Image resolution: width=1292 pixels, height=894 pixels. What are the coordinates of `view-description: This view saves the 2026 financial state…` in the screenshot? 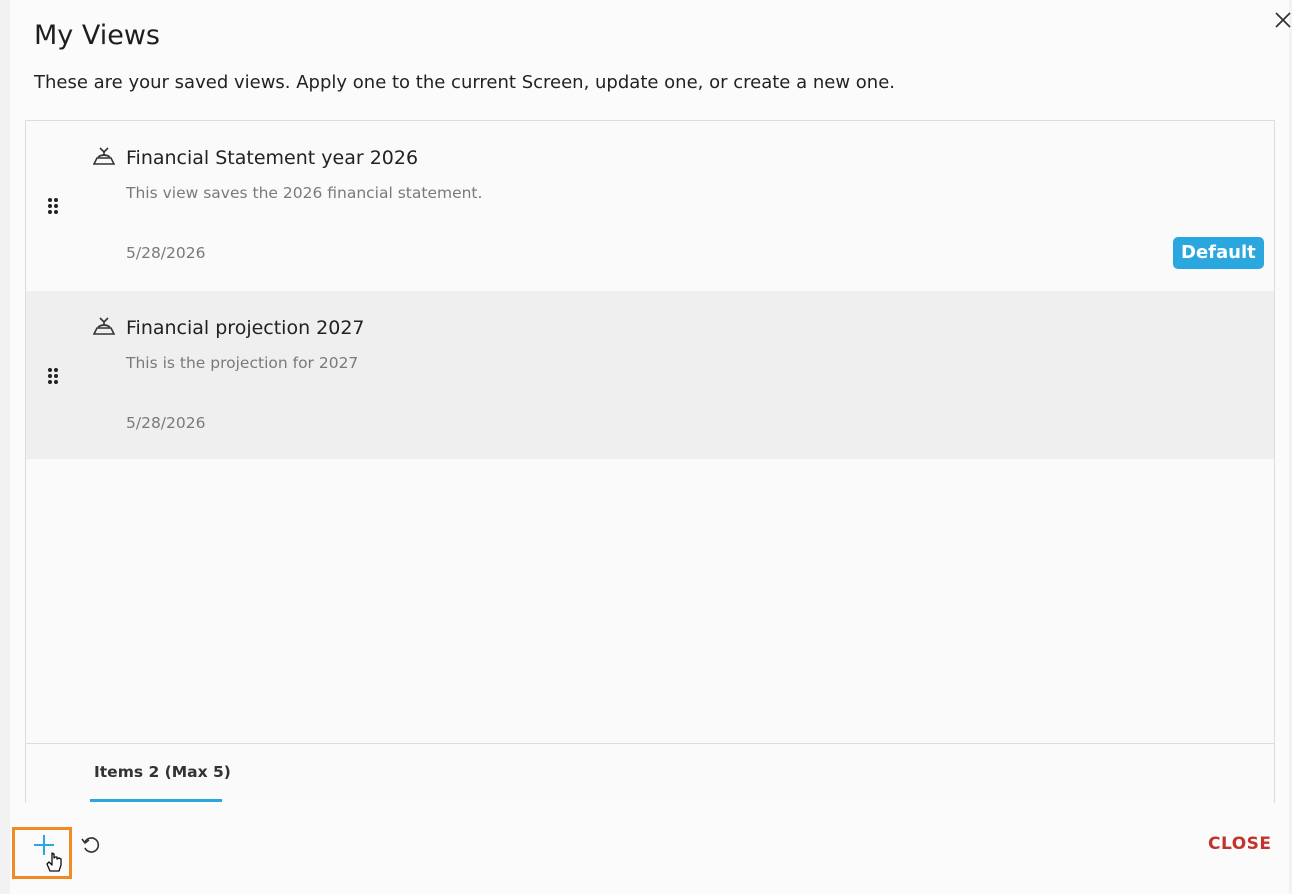 It's located at (304, 193).